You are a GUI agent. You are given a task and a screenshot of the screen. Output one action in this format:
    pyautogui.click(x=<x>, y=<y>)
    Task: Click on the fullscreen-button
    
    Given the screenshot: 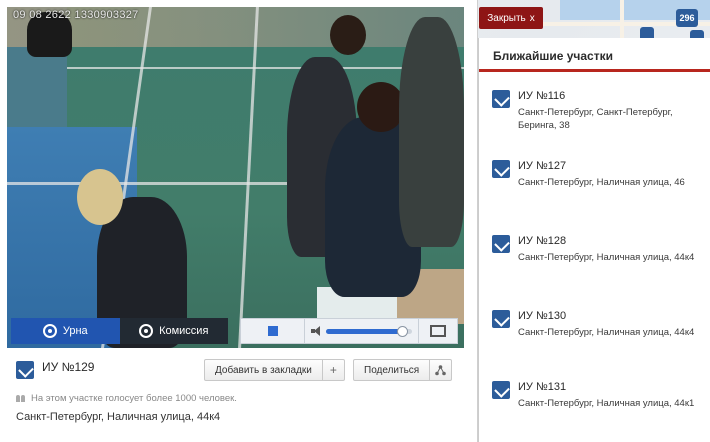 What is the action you would take?
    pyautogui.click(x=438, y=331)
    